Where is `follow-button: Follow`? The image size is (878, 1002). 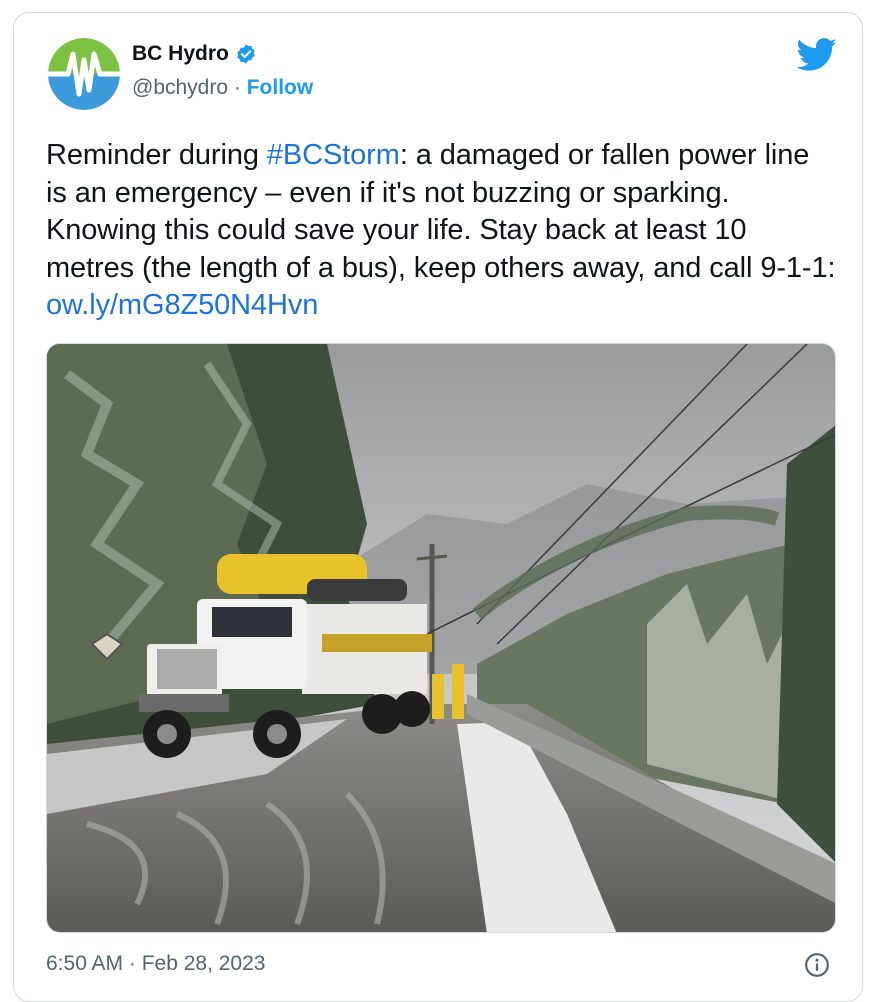 follow-button: Follow is located at coordinates (280, 87).